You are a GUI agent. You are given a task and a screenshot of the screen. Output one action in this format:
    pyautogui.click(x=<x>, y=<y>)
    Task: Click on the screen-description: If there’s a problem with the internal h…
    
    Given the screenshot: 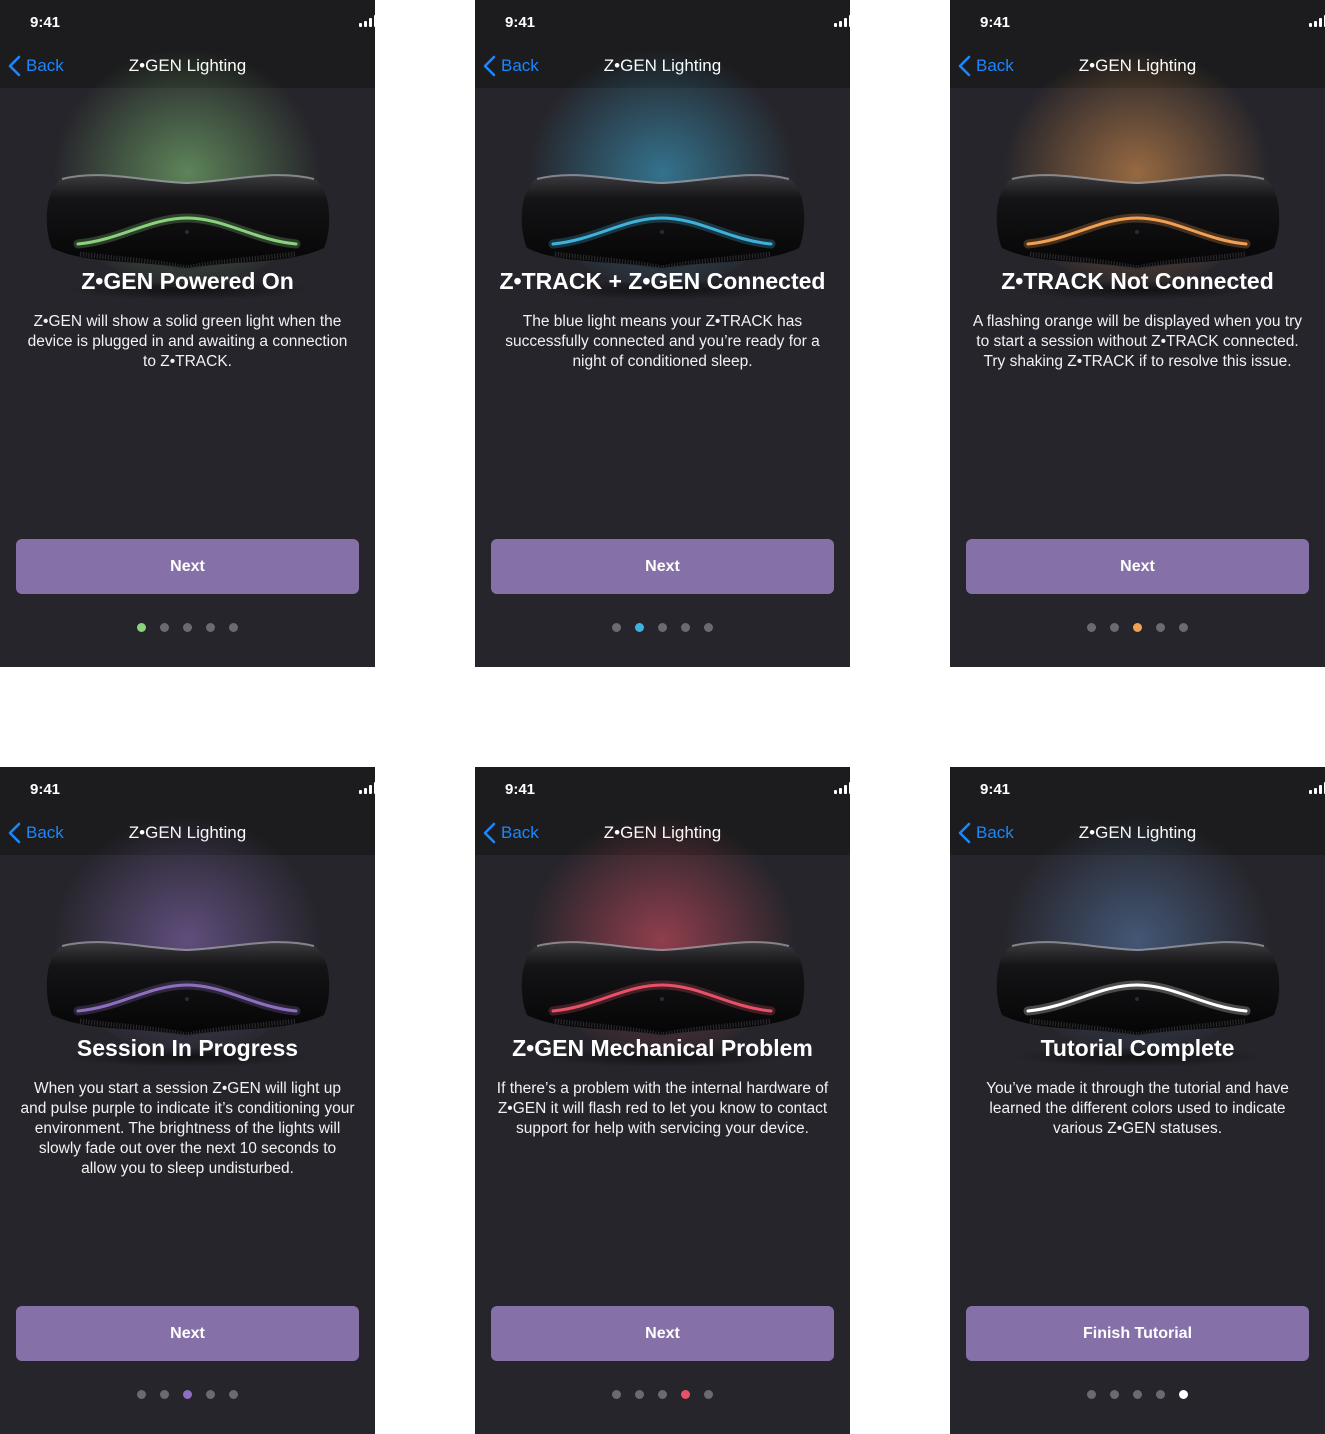 What is the action you would take?
    pyautogui.click(x=662, y=1108)
    